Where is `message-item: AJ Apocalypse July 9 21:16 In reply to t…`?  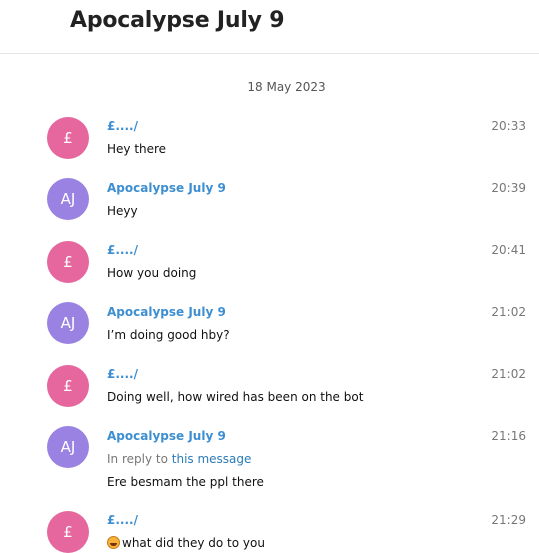 message-item: AJ Apocalypse July 9 21:16 In reply to t… is located at coordinates (269, 462).